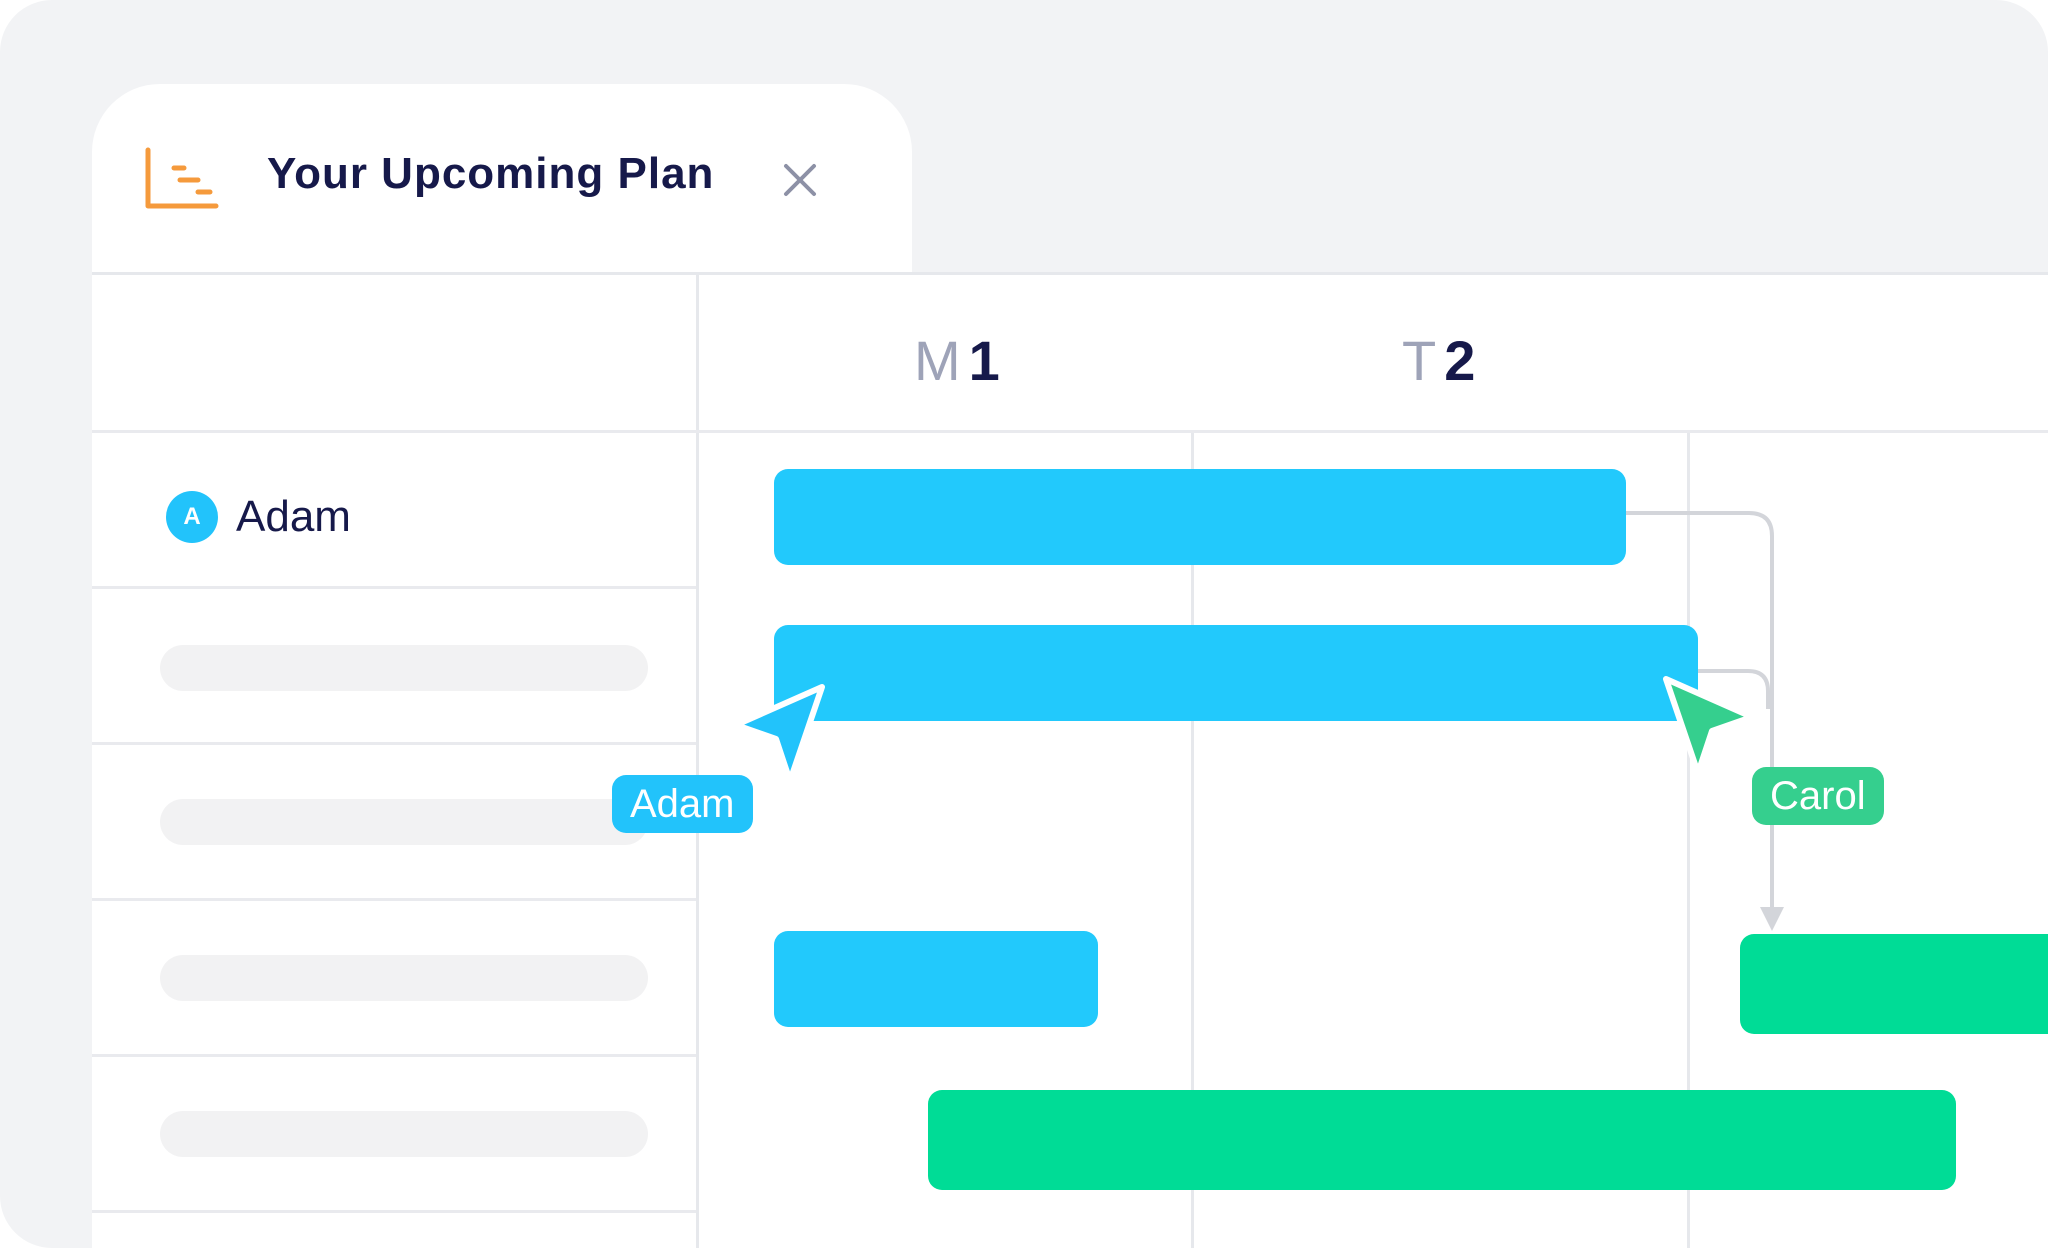  What do you see at coordinates (682, 804) in the screenshot?
I see `collaborator-label-adam: Adam` at bounding box center [682, 804].